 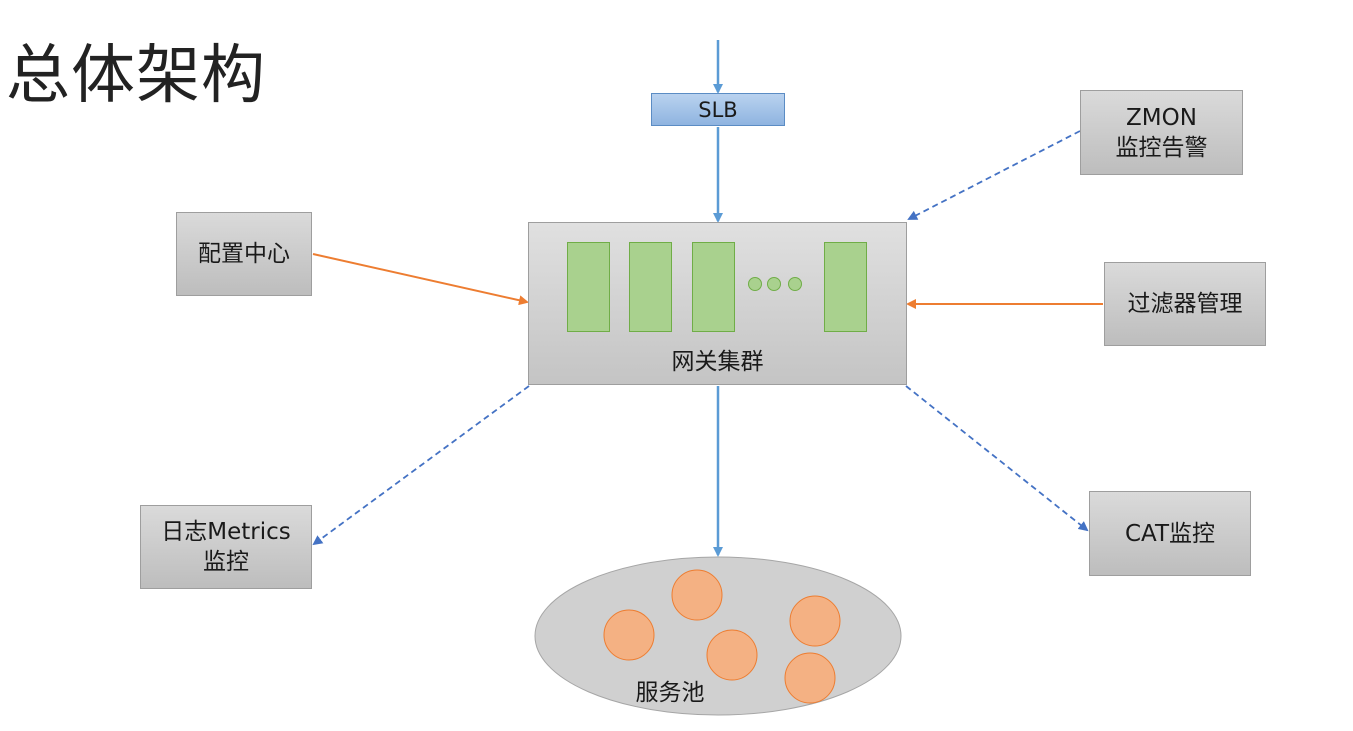 What do you see at coordinates (226, 532) in the screenshot?
I see `metrics-label-1: 日志Metrics` at bounding box center [226, 532].